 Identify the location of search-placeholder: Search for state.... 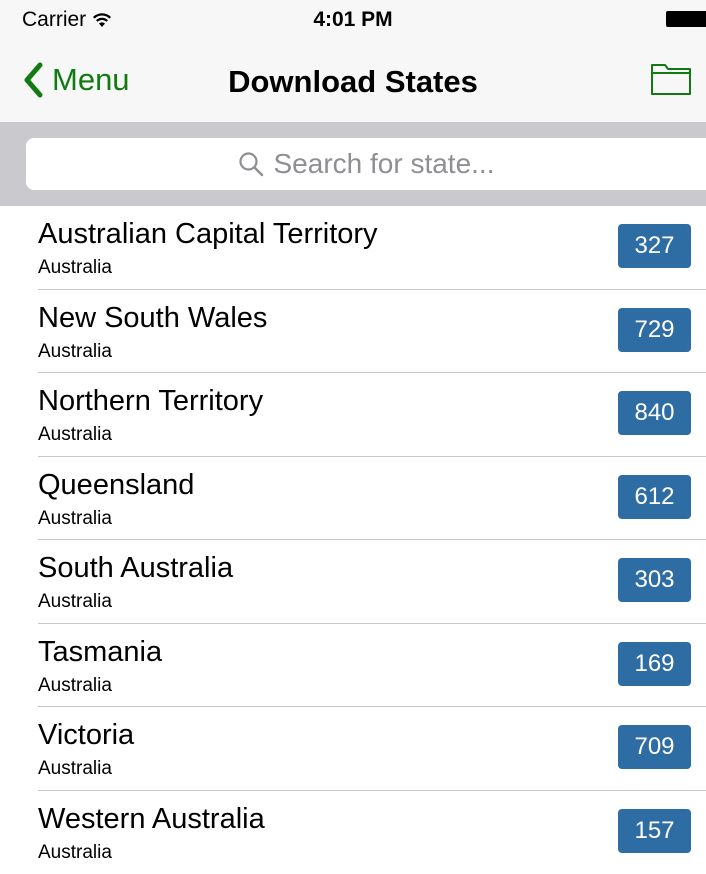
(384, 164).